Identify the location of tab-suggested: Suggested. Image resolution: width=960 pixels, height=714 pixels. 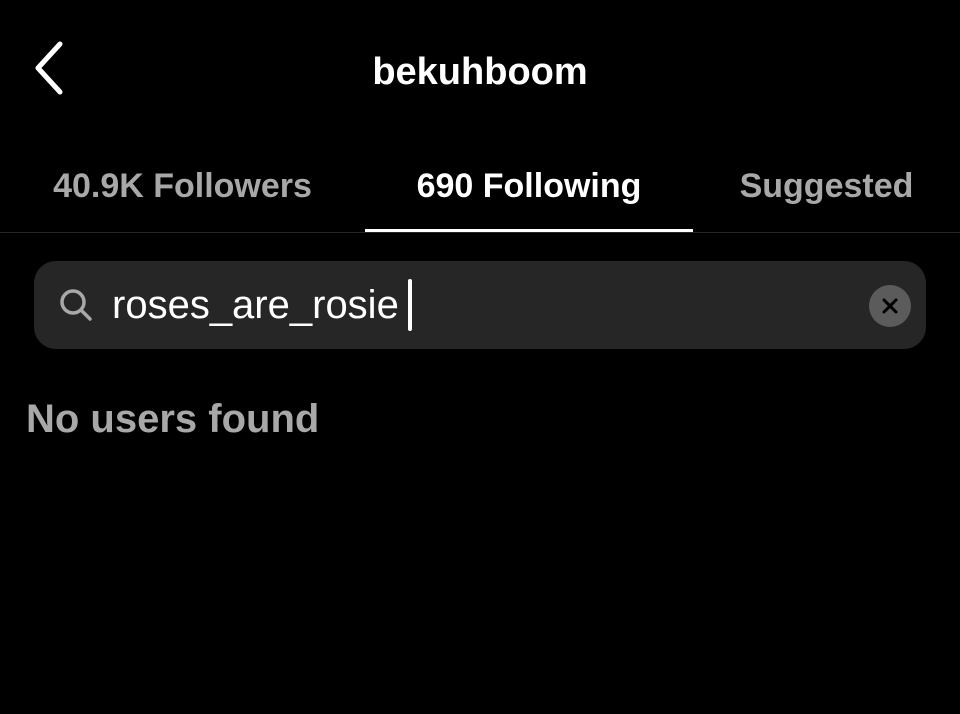
(826, 186).